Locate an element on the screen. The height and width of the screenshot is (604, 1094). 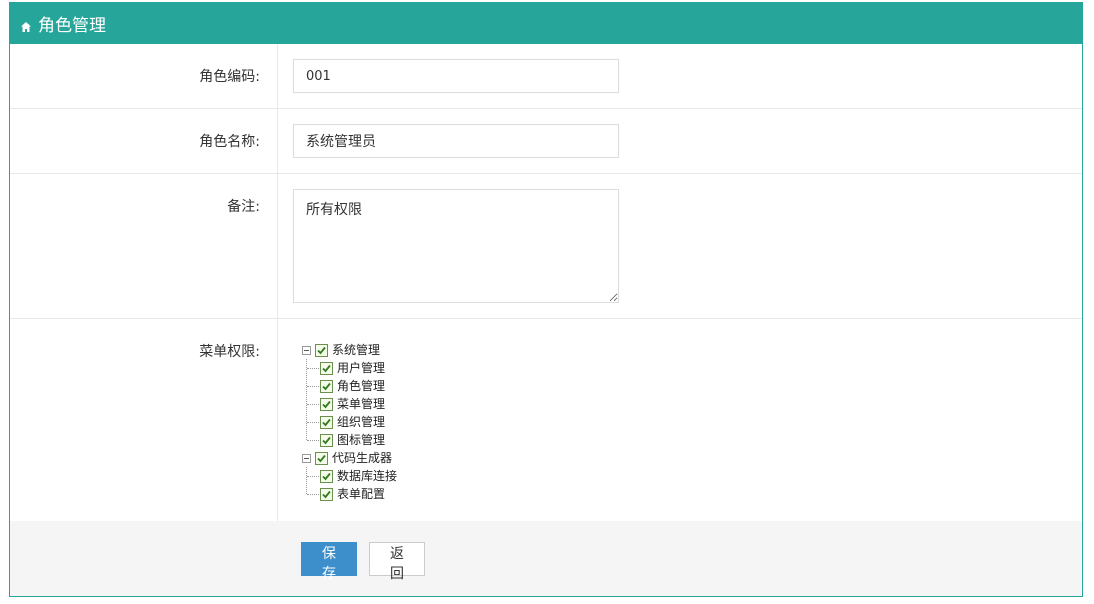
form-row-name: 角色名称: is located at coordinates (546, 141).